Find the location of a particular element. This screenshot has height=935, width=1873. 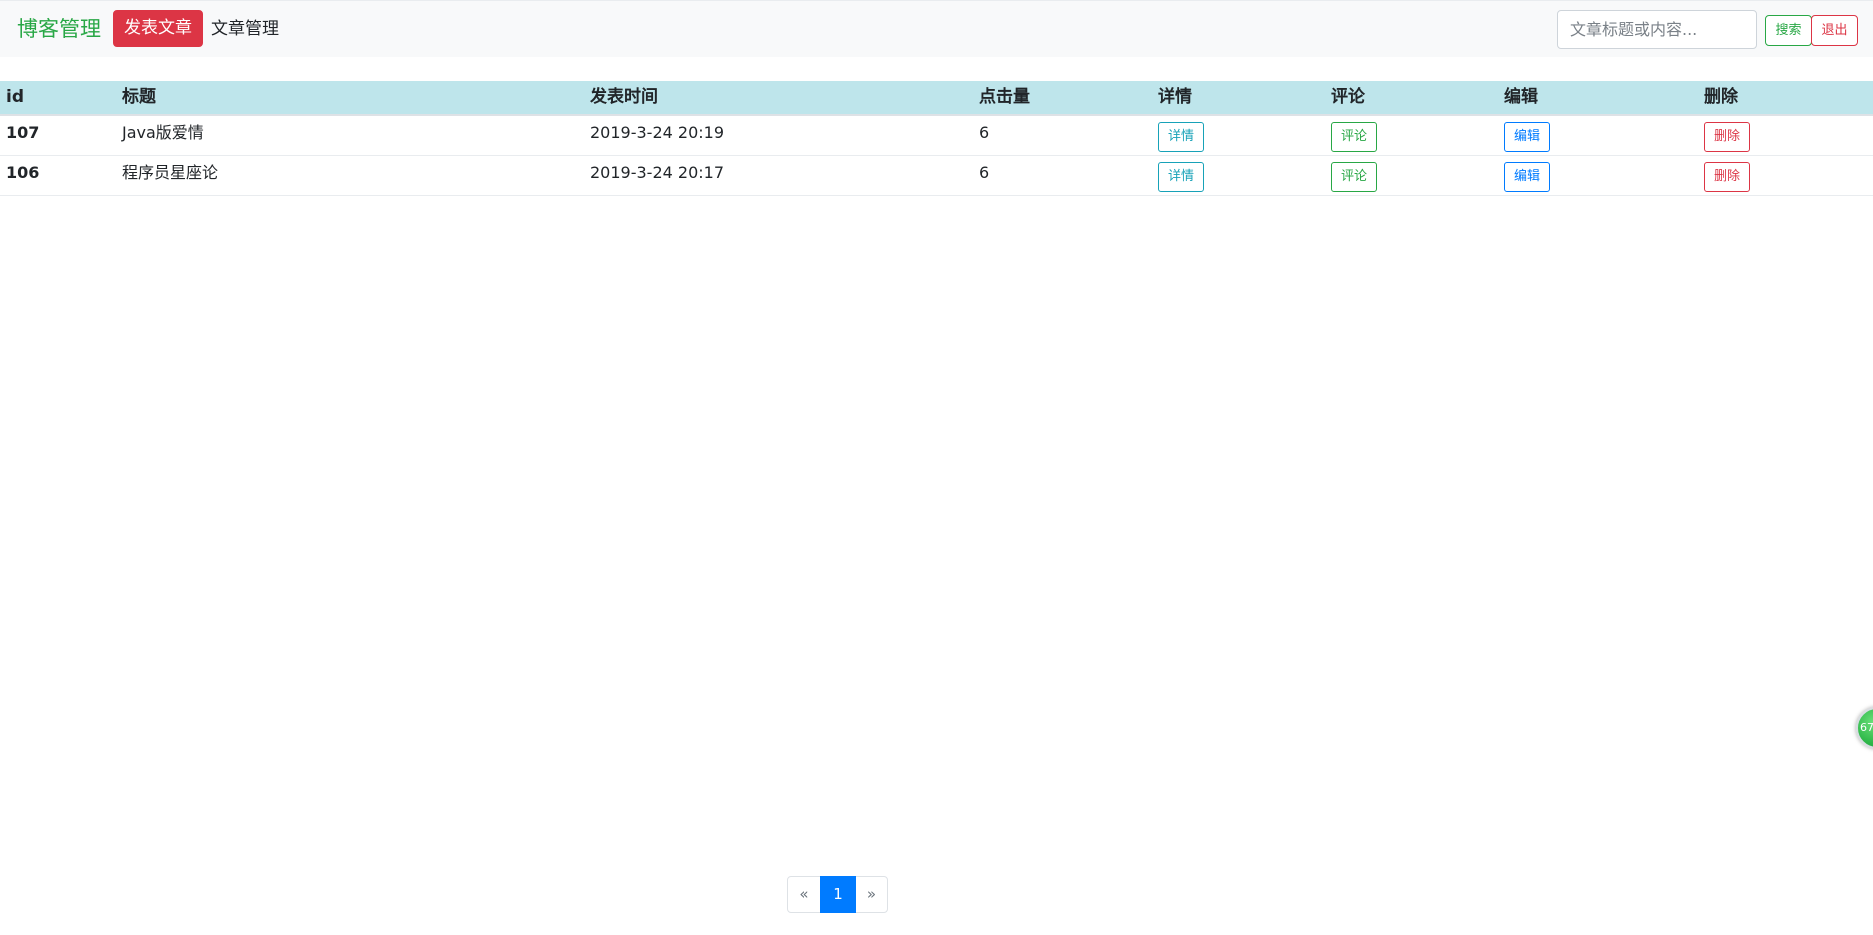

cell-title: Java版爱情 is located at coordinates (350, 135).